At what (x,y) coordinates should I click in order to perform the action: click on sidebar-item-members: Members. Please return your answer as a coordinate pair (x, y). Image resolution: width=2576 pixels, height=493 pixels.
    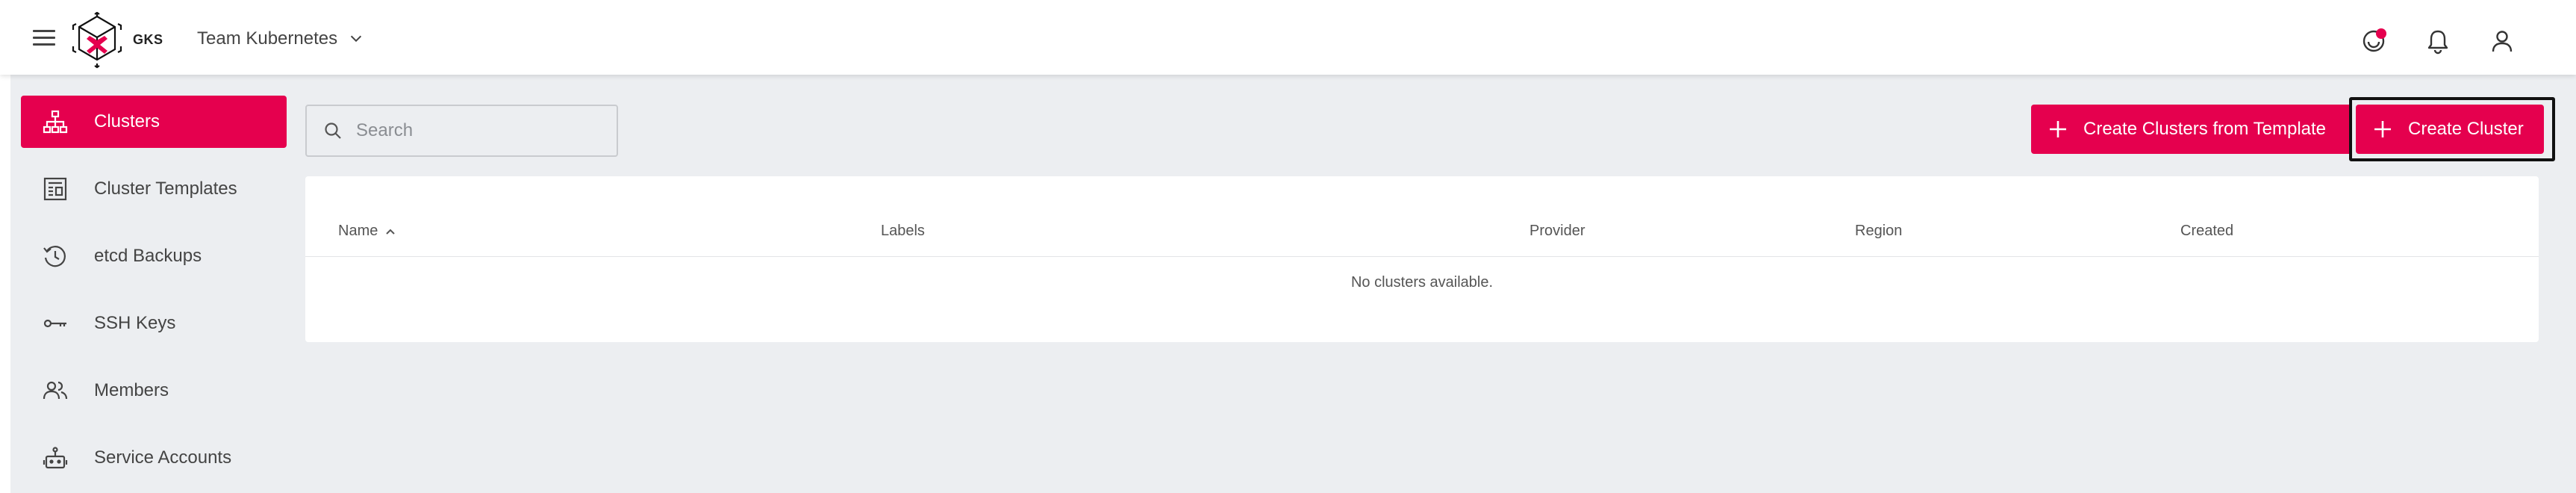
    Looking at the image, I should click on (154, 391).